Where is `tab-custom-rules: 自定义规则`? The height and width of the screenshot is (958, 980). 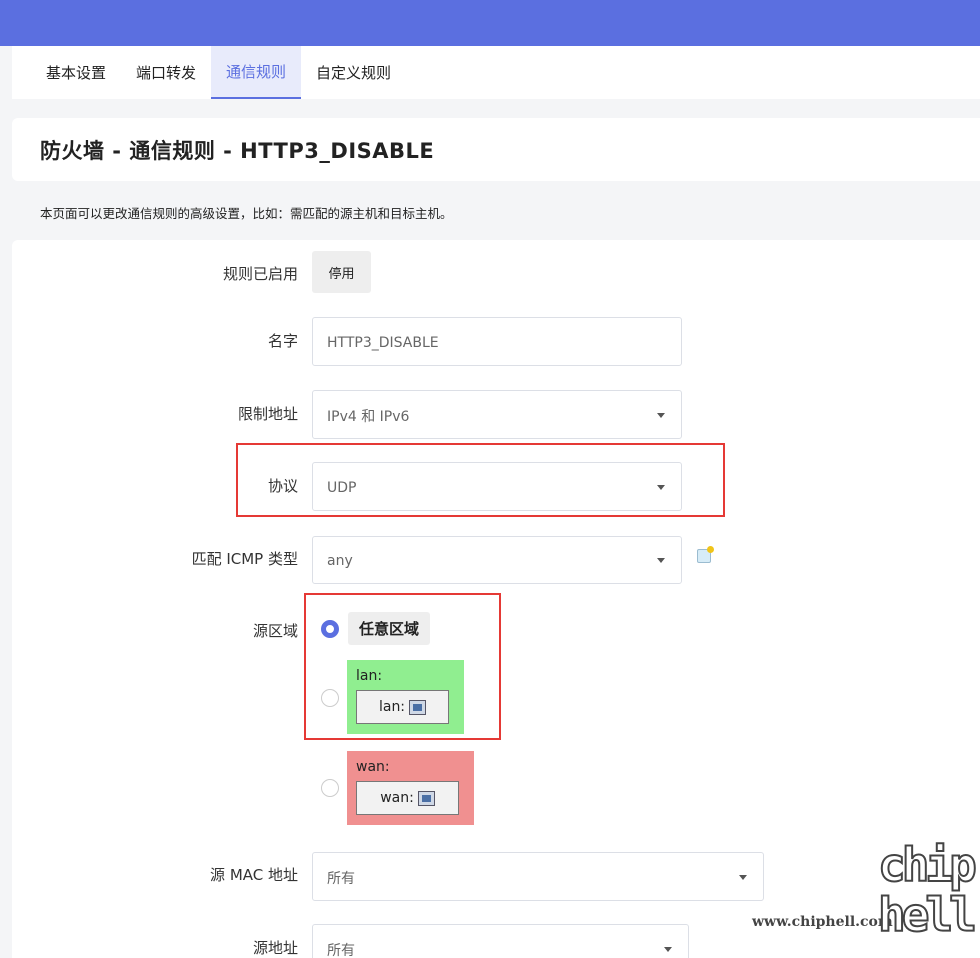
tab-custom-rules: 自定义规则 is located at coordinates (353, 72).